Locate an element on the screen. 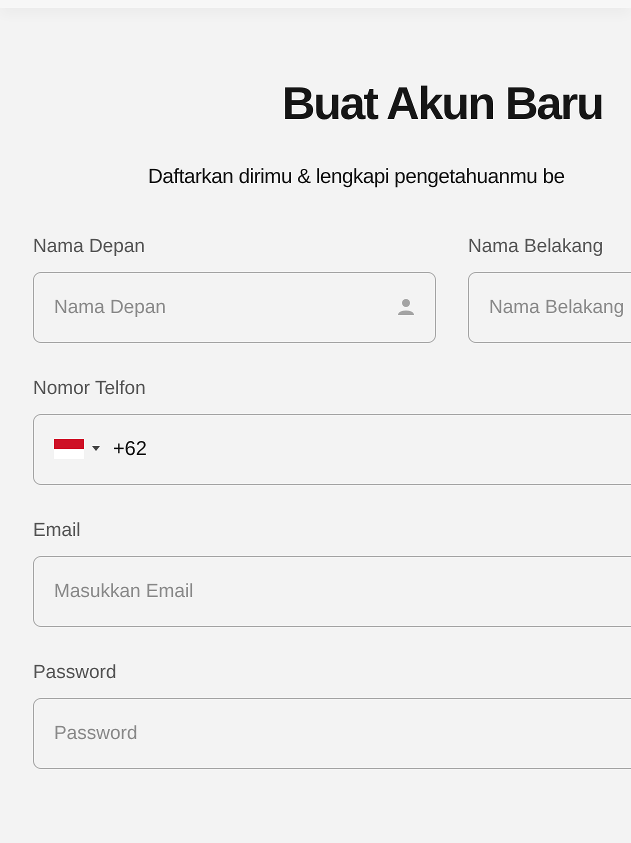 The height and width of the screenshot is (843, 631). person-icon is located at coordinates (406, 307).